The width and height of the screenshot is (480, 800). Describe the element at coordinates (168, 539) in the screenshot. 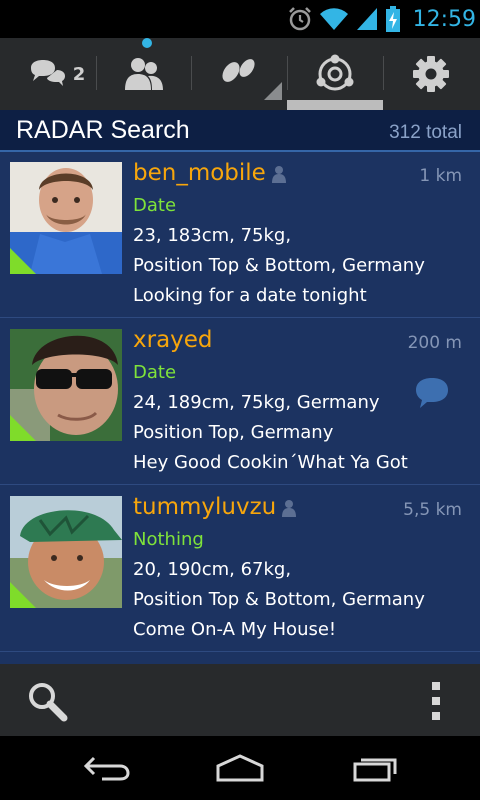

I see `intent-label: Nothing` at that location.